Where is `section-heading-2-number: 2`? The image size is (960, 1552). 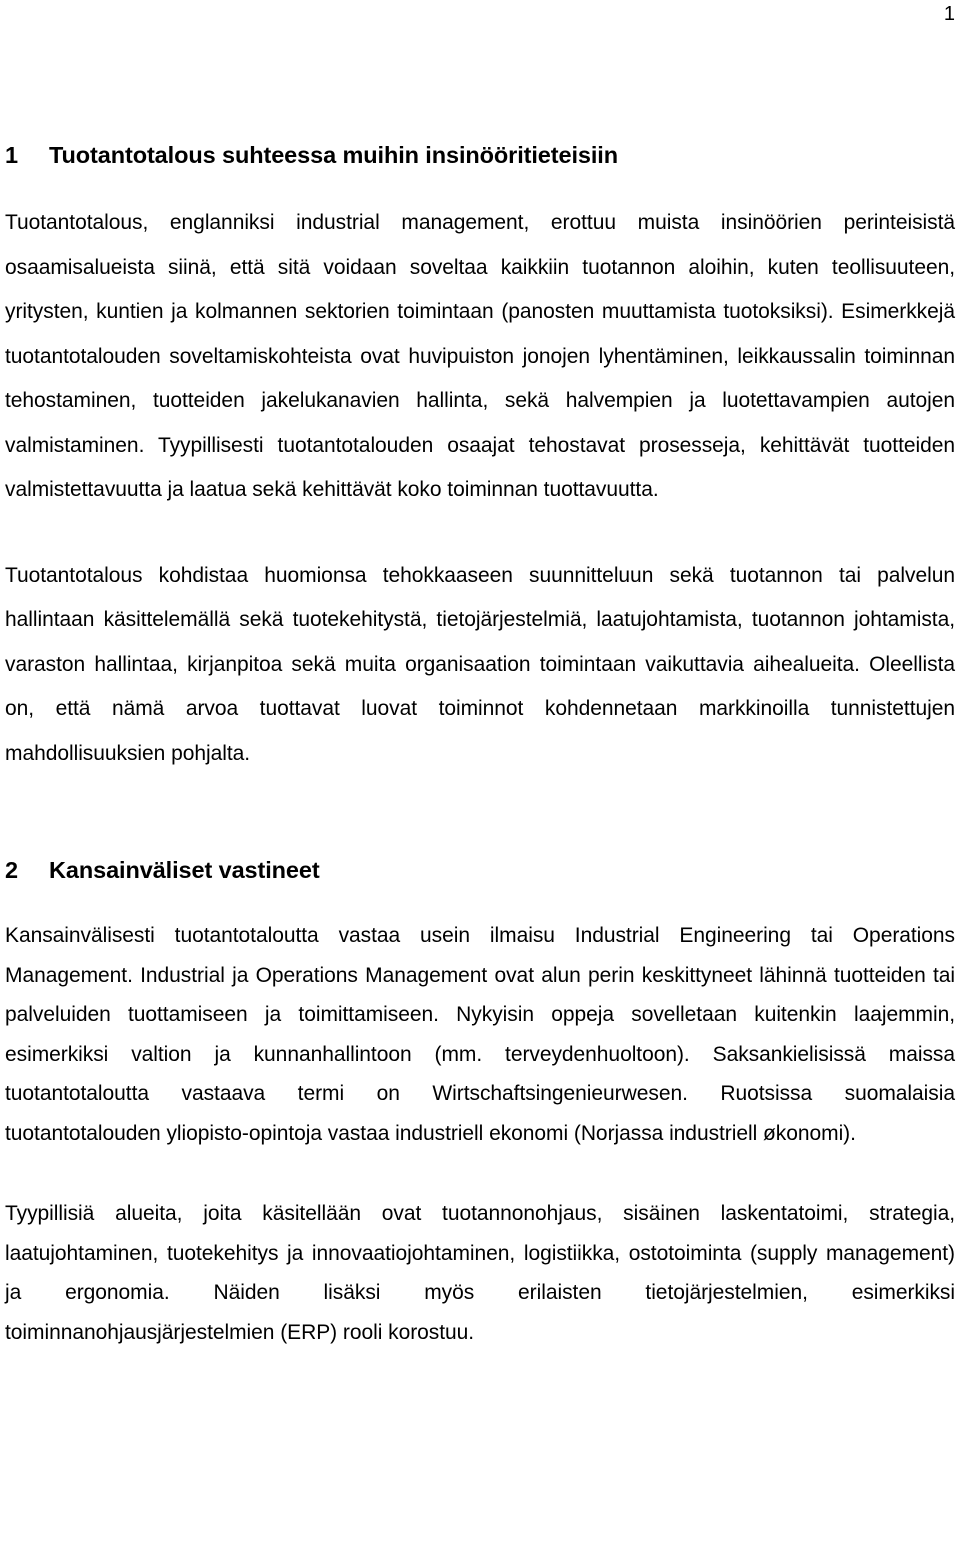
section-heading-2-number: 2 is located at coordinates (11, 870).